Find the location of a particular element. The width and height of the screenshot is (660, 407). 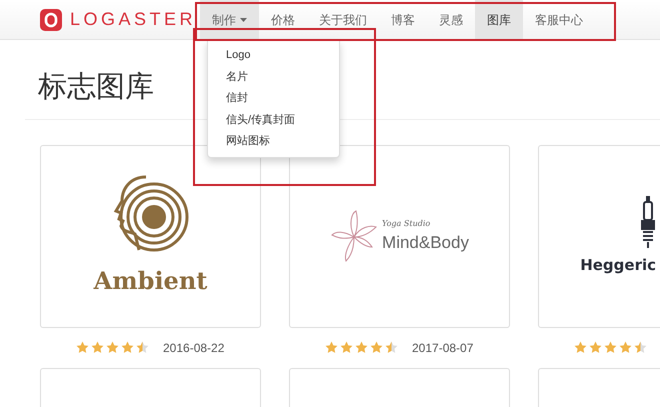

date-label: 2016-08-22 is located at coordinates (193, 348).